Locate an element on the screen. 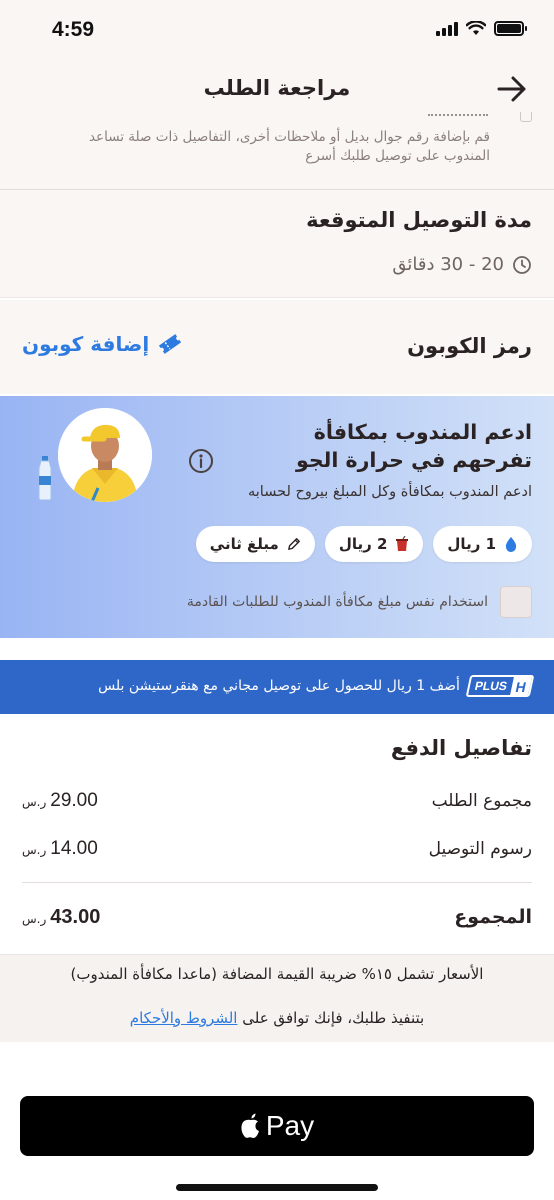 The image size is (554, 1200). water-bottle-icon is located at coordinates (45, 478).